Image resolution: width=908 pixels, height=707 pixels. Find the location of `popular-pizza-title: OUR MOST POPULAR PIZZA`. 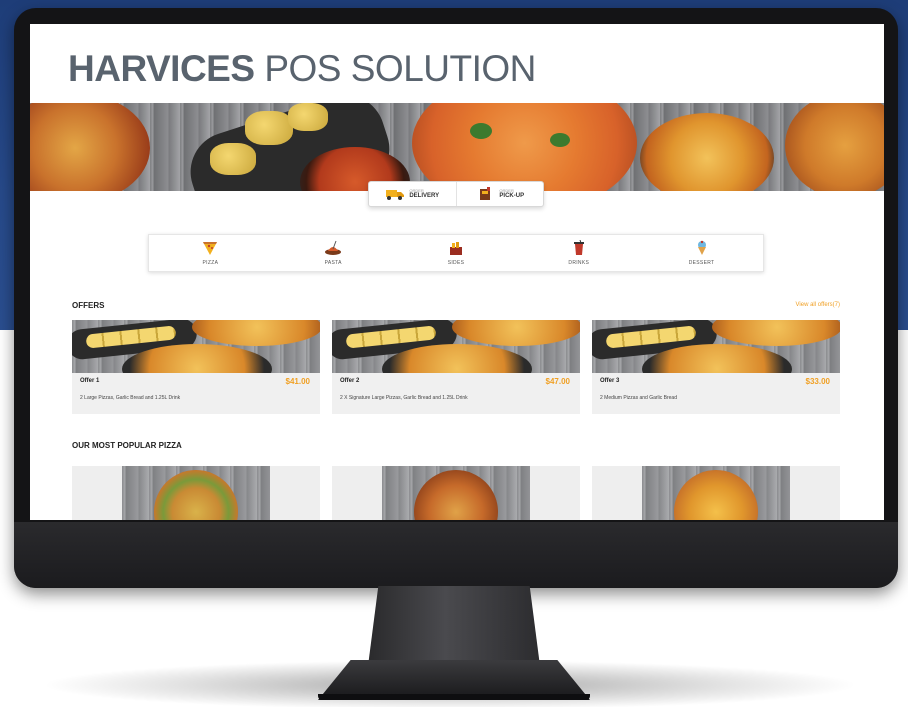

popular-pizza-title: OUR MOST POPULAR PIZZA is located at coordinates (127, 445).